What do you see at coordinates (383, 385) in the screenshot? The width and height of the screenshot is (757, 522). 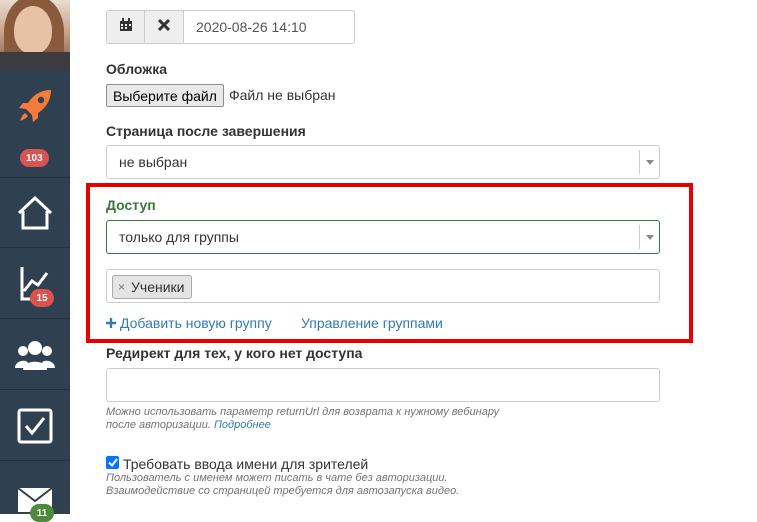 I see `redirect-input` at bounding box center [383, 385].